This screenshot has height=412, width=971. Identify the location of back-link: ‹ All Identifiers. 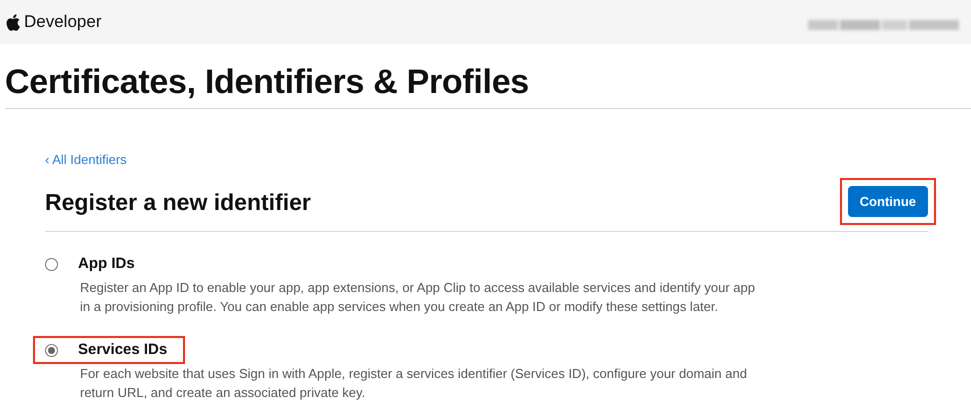
(486, 160).